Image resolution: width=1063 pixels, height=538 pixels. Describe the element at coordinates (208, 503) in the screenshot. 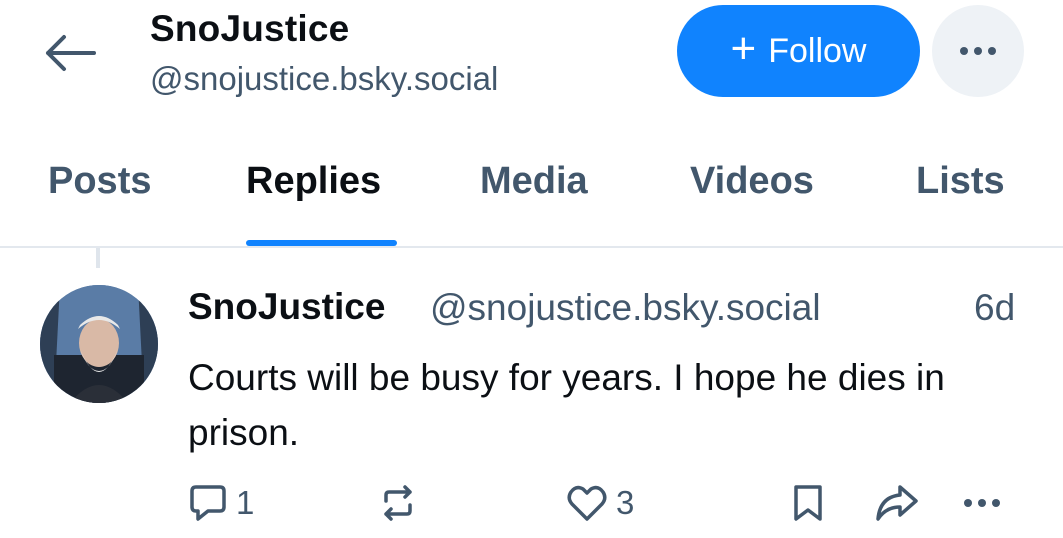

I see `reply-icon` at that location.